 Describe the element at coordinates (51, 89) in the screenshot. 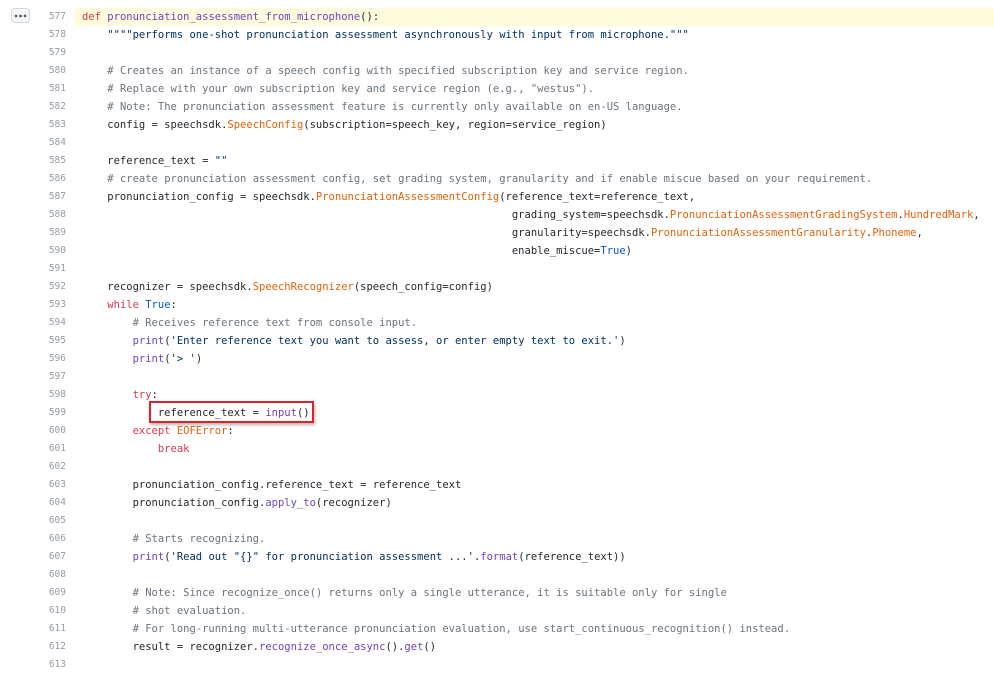

I see `line-number: 581` at that location.